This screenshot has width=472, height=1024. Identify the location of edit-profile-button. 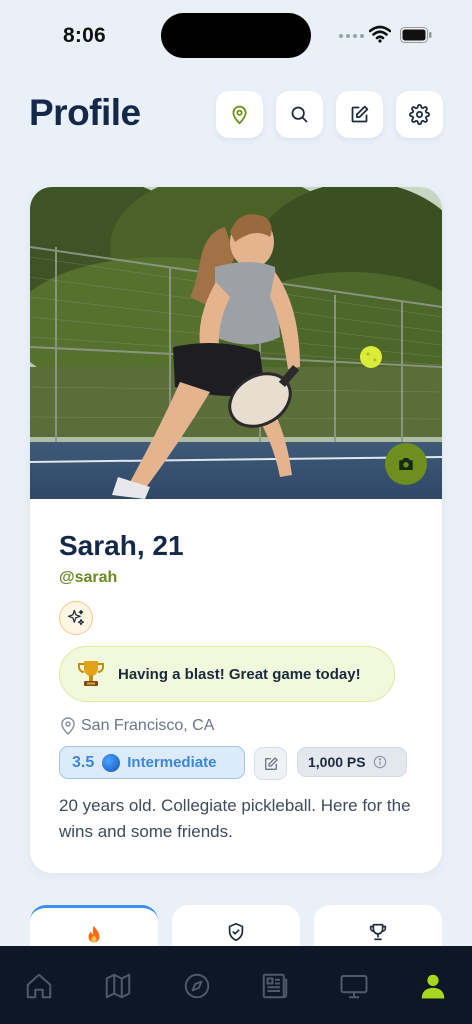
(359, 114).